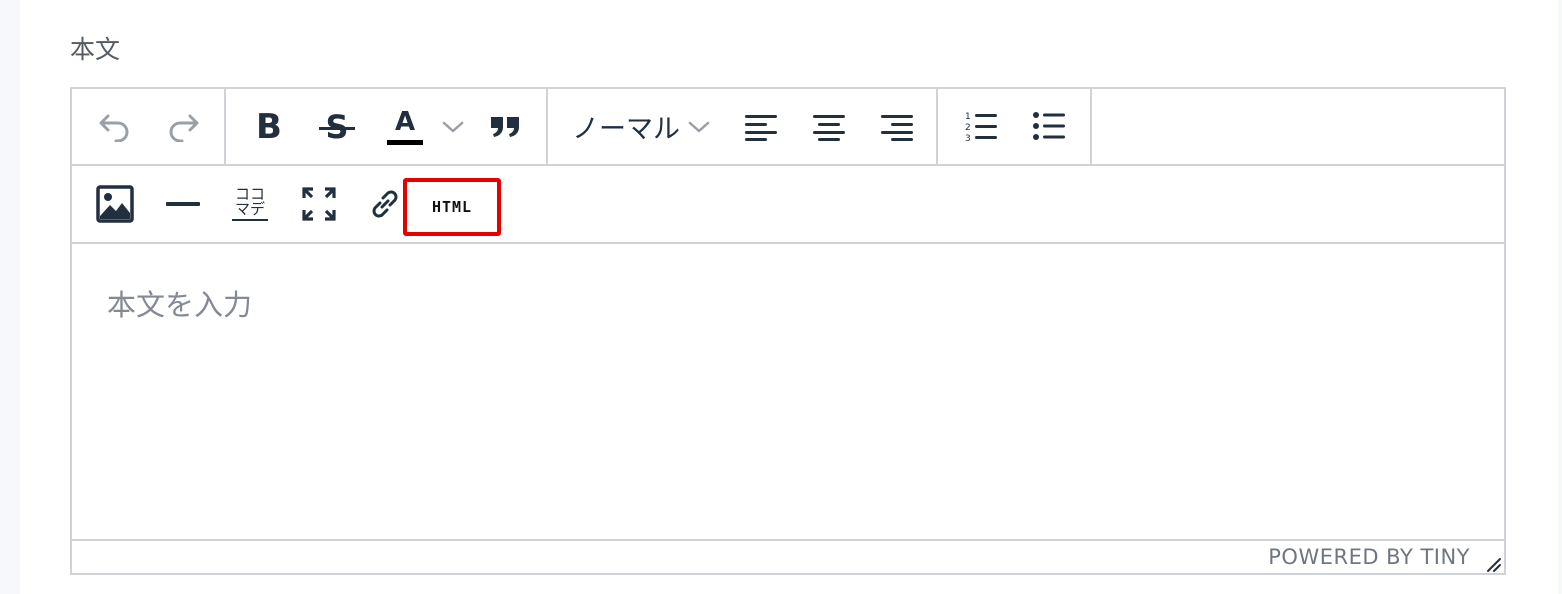 The width and height of the screenshot is (1562, 594). I want to click on fullscreen-button, so click(319, 203).